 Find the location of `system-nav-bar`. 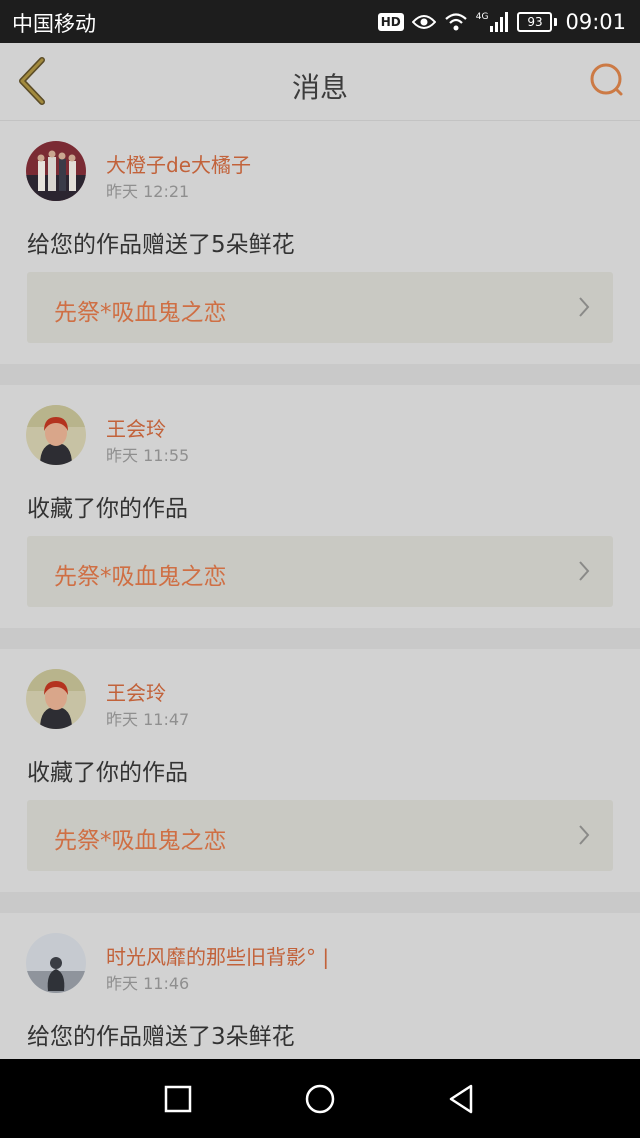

system-nav-bar is located at coordinates (320, 1098).